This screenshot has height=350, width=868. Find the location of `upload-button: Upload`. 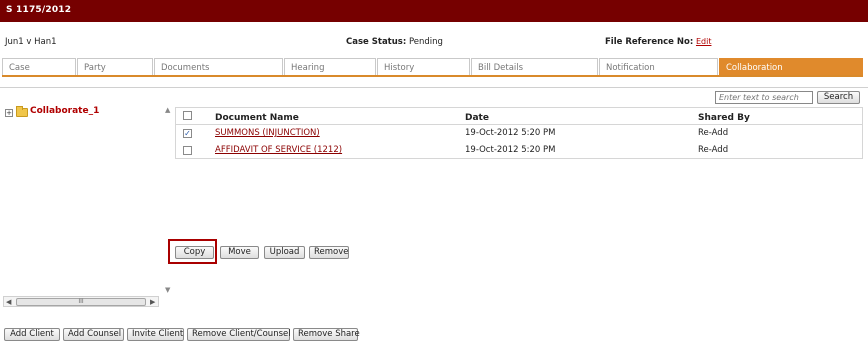

upload-button: Upload is located at coordinates (284, 252).